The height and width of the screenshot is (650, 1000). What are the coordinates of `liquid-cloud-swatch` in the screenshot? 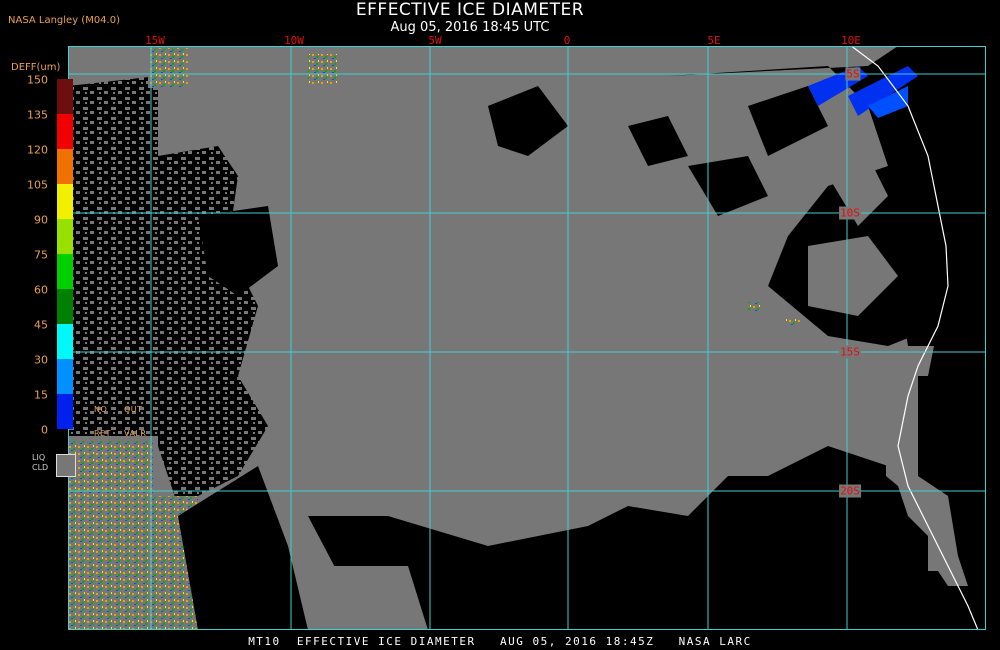 It's located at (66, 465).